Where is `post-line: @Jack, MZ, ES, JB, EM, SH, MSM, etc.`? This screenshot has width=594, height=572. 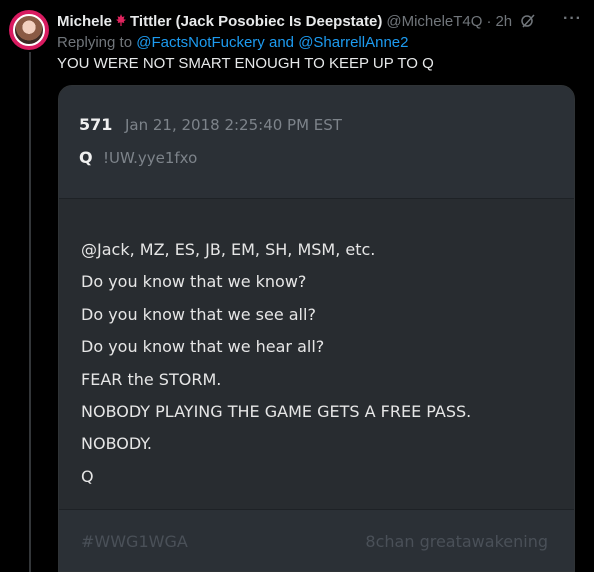 post-line: @Jack, MZ, ES, JB, EM, SH, MSM, etc. is located at coordinates (228, 249).